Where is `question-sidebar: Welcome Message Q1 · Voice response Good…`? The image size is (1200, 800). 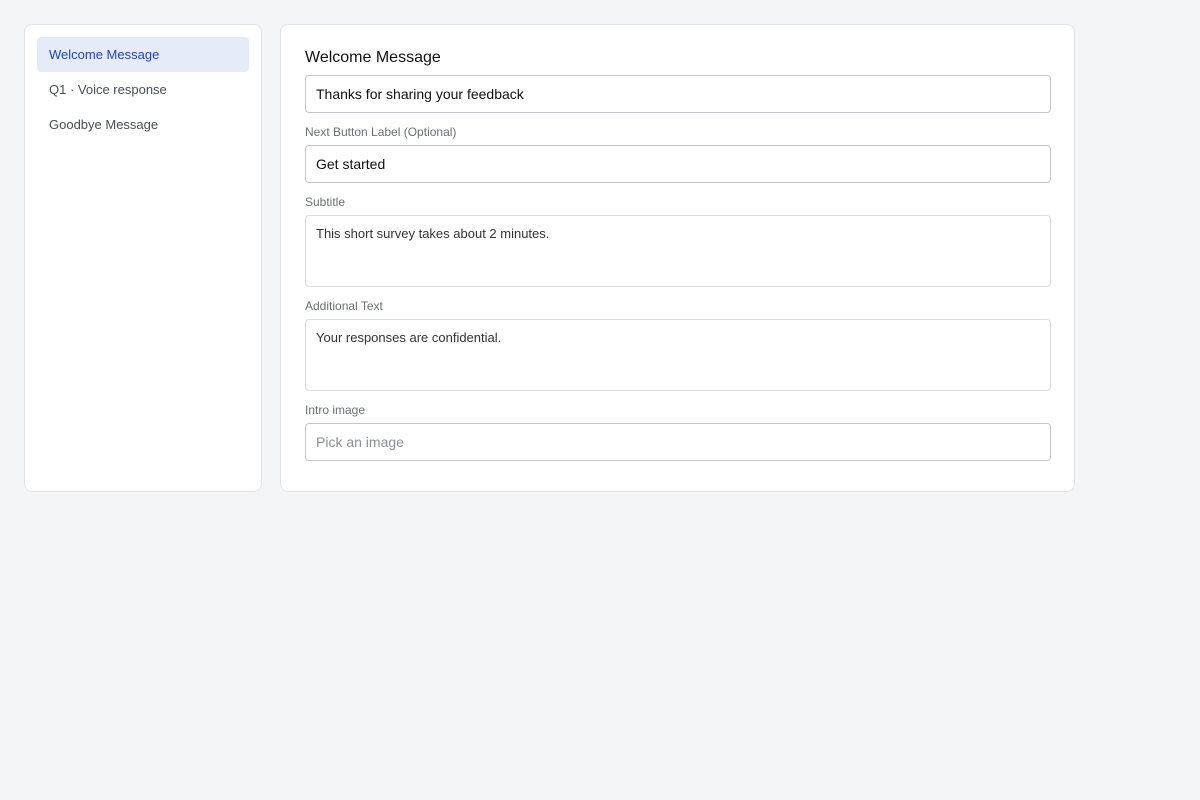 question-sidebar: Welcome Message Q1 · Voice response Good… is located at coordinates (143, 258).